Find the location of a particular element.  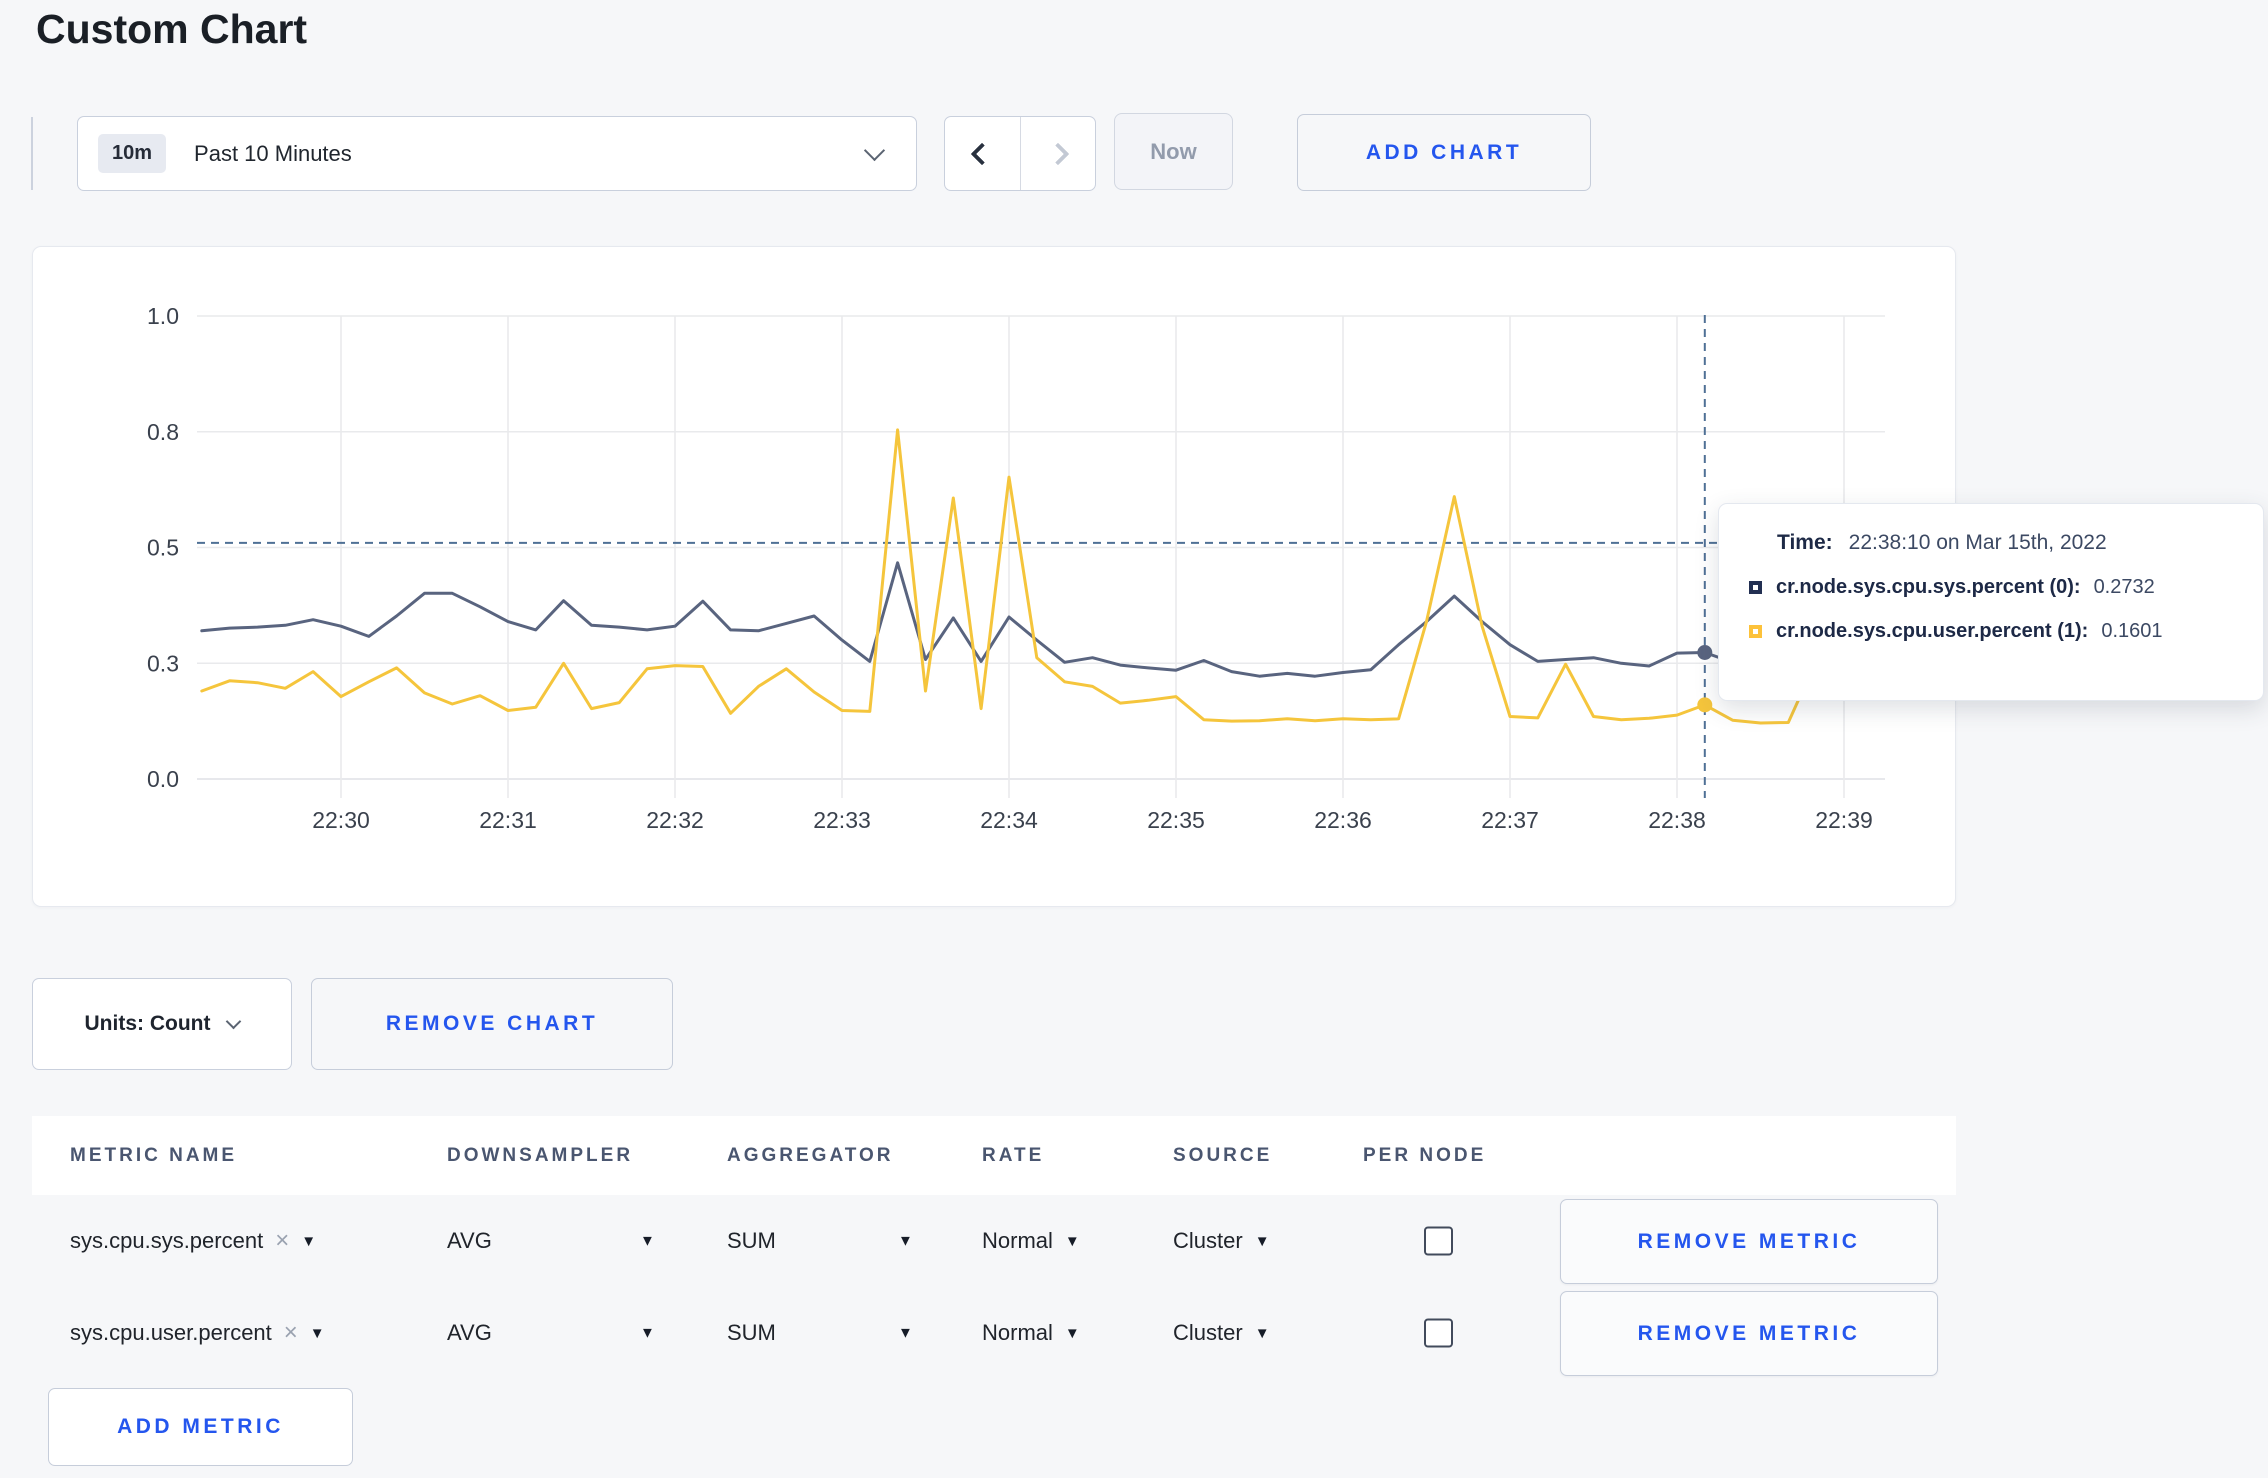

time-range-label: Past 10 Minutes is located at coordinates (273, 153).